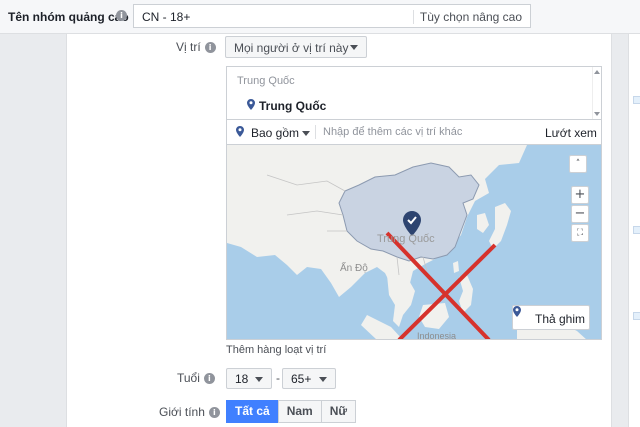  I want to click on map-land-taiwan, so click(456, 267).